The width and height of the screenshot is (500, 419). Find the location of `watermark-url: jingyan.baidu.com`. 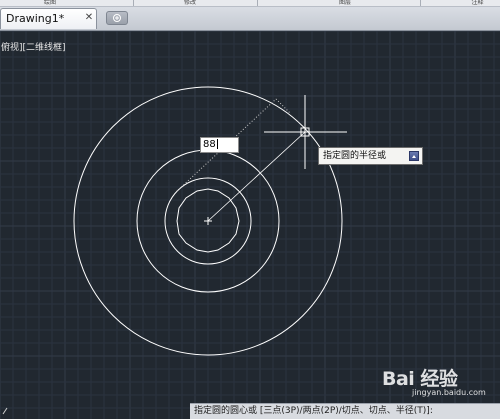

watermark-url: jingyan.baidu.com is located at coordinates (449, 392).